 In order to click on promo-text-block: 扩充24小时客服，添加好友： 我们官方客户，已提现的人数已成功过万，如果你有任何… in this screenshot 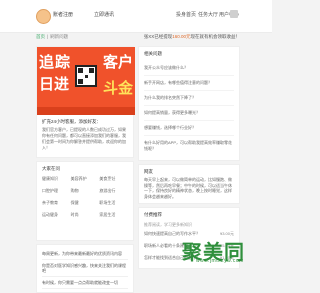, I will do `click(85, 136)`.